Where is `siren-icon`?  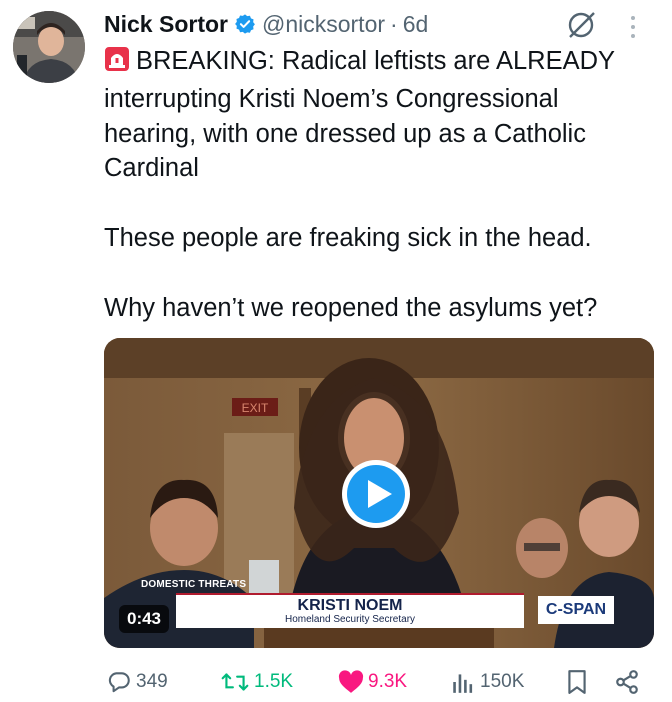 siren-icon is located at coordinates (117, 64).